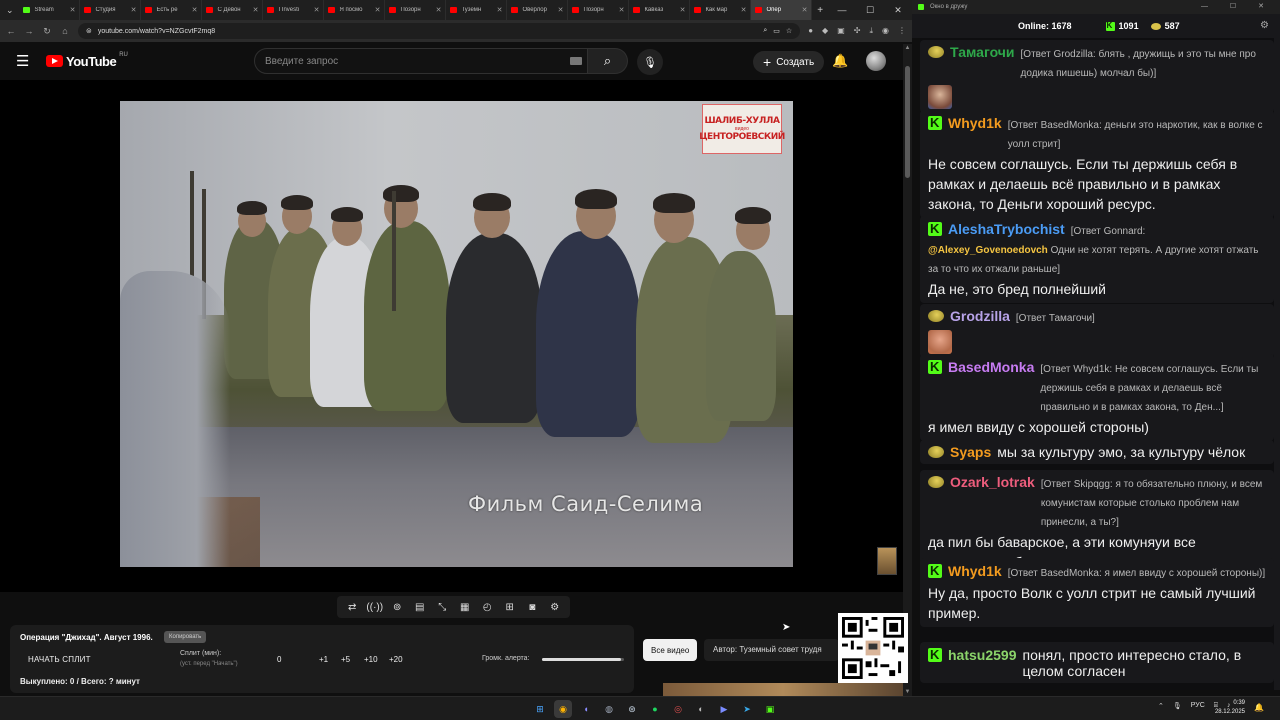 Image resolution: width=1280 pixels, height=720 pixels. I want to click on downloads-icon: ⤓, so click(871, 31).